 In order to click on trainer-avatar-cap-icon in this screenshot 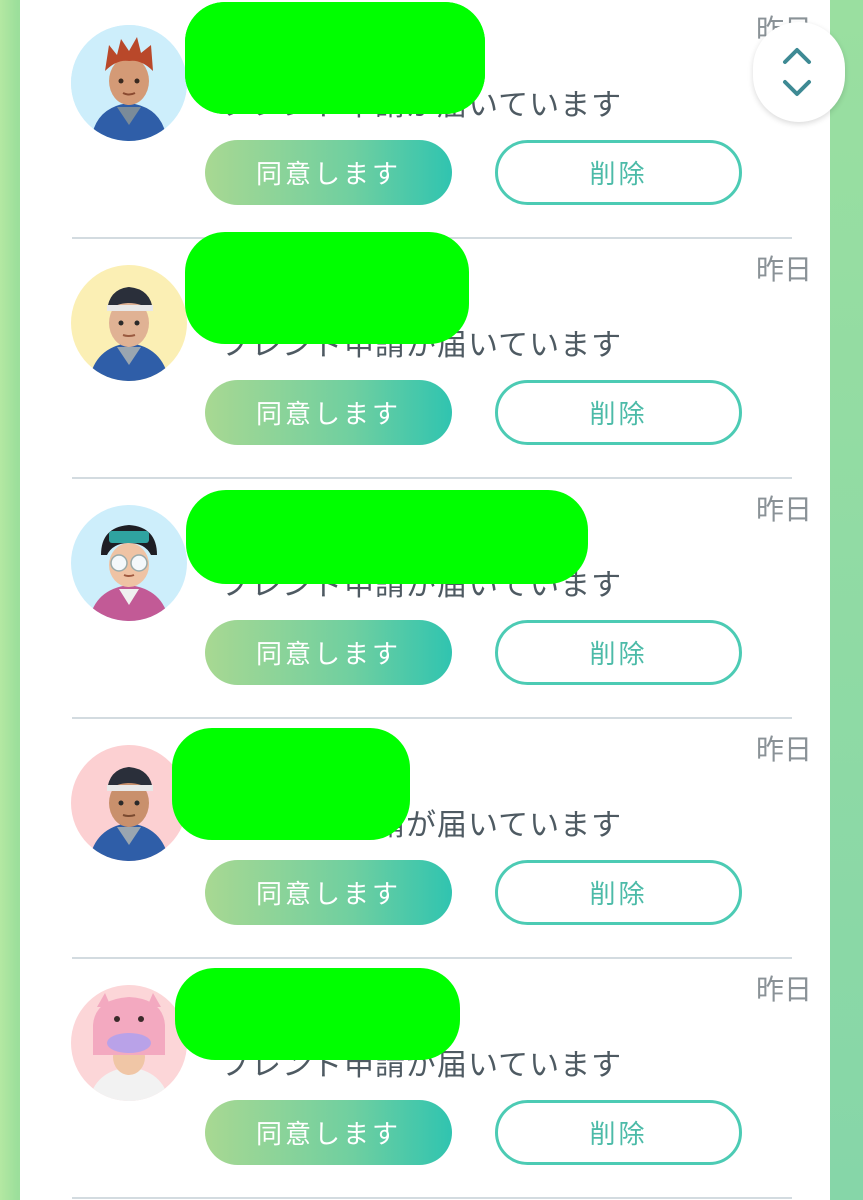, I will do `click(129, 323)`.